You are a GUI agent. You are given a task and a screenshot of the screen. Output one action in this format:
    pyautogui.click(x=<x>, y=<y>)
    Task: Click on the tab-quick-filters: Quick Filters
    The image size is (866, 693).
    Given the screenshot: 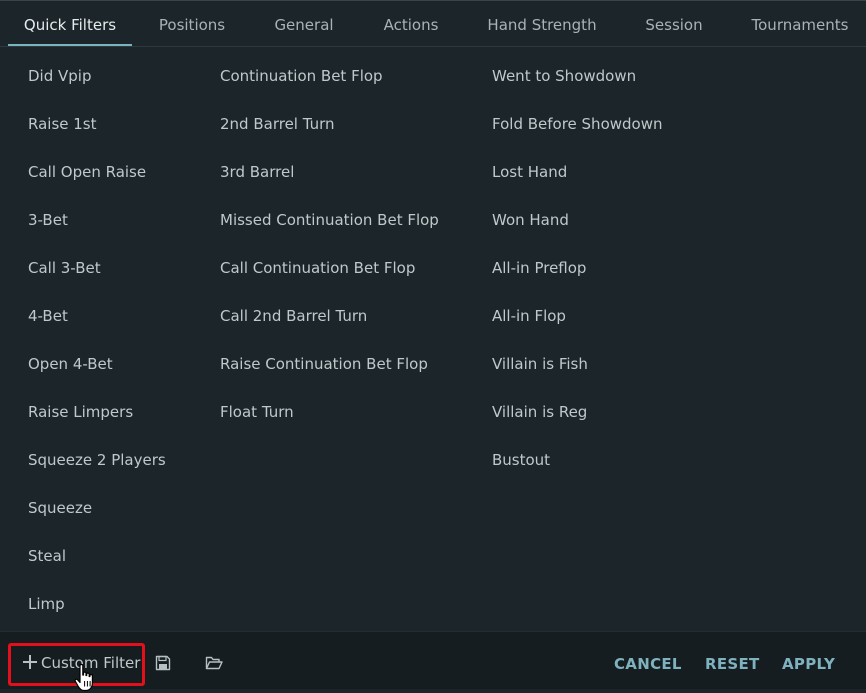 What is the action you would take?
    pyautogui.click(x=70, y=23)
    